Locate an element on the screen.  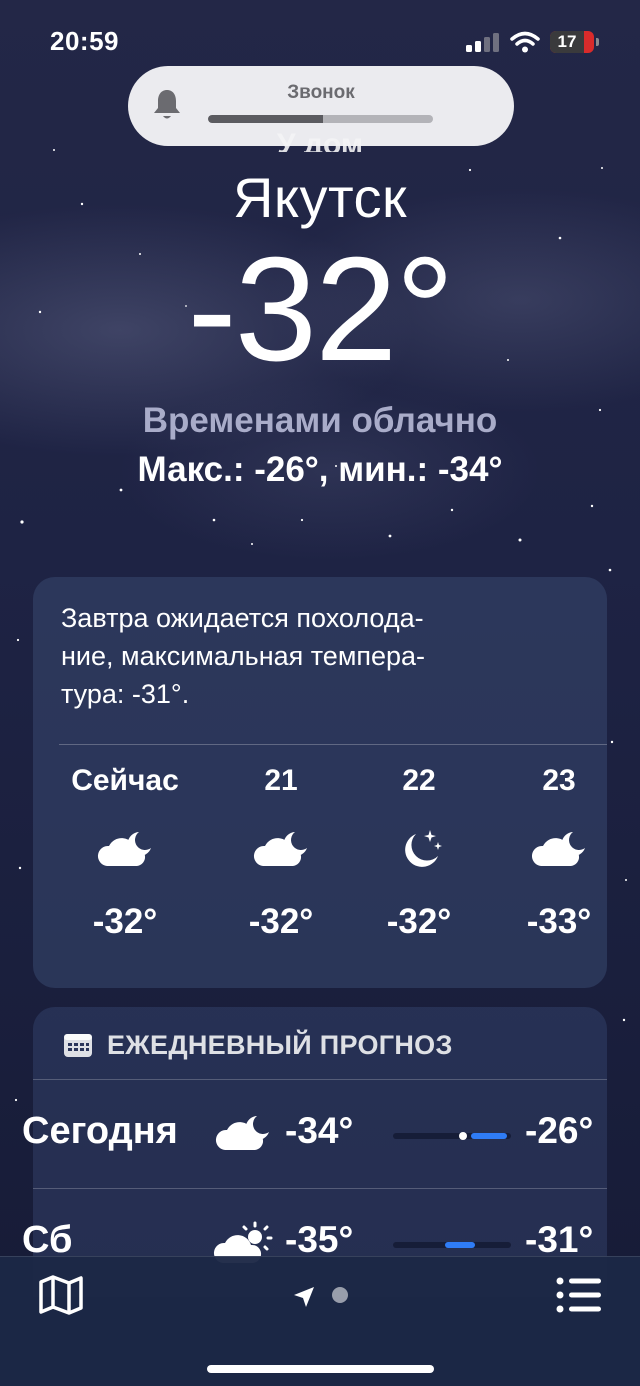
day-low-temperature: -35° is located at coordinates (319, 1239).